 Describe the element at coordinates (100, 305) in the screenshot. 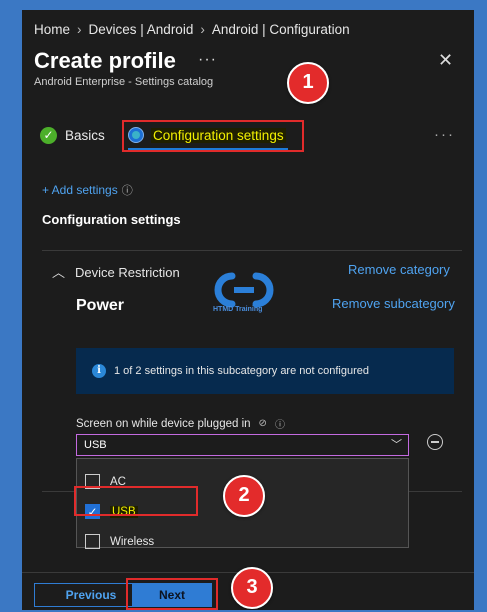

I see `subcategory-name: Power` at that location.